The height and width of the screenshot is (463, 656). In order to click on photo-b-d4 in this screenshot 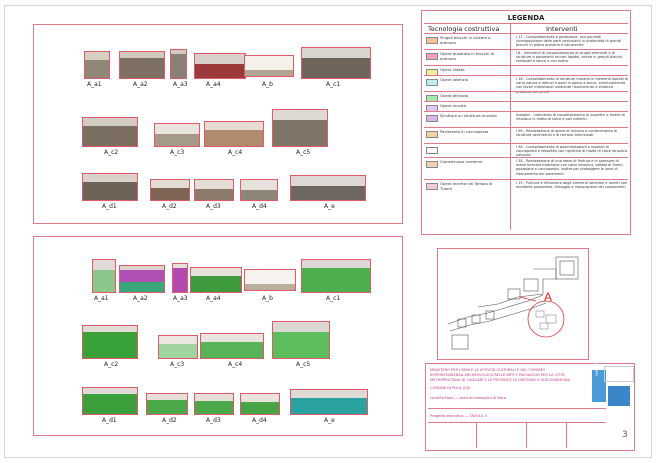, I will do `click(260, 404)`.